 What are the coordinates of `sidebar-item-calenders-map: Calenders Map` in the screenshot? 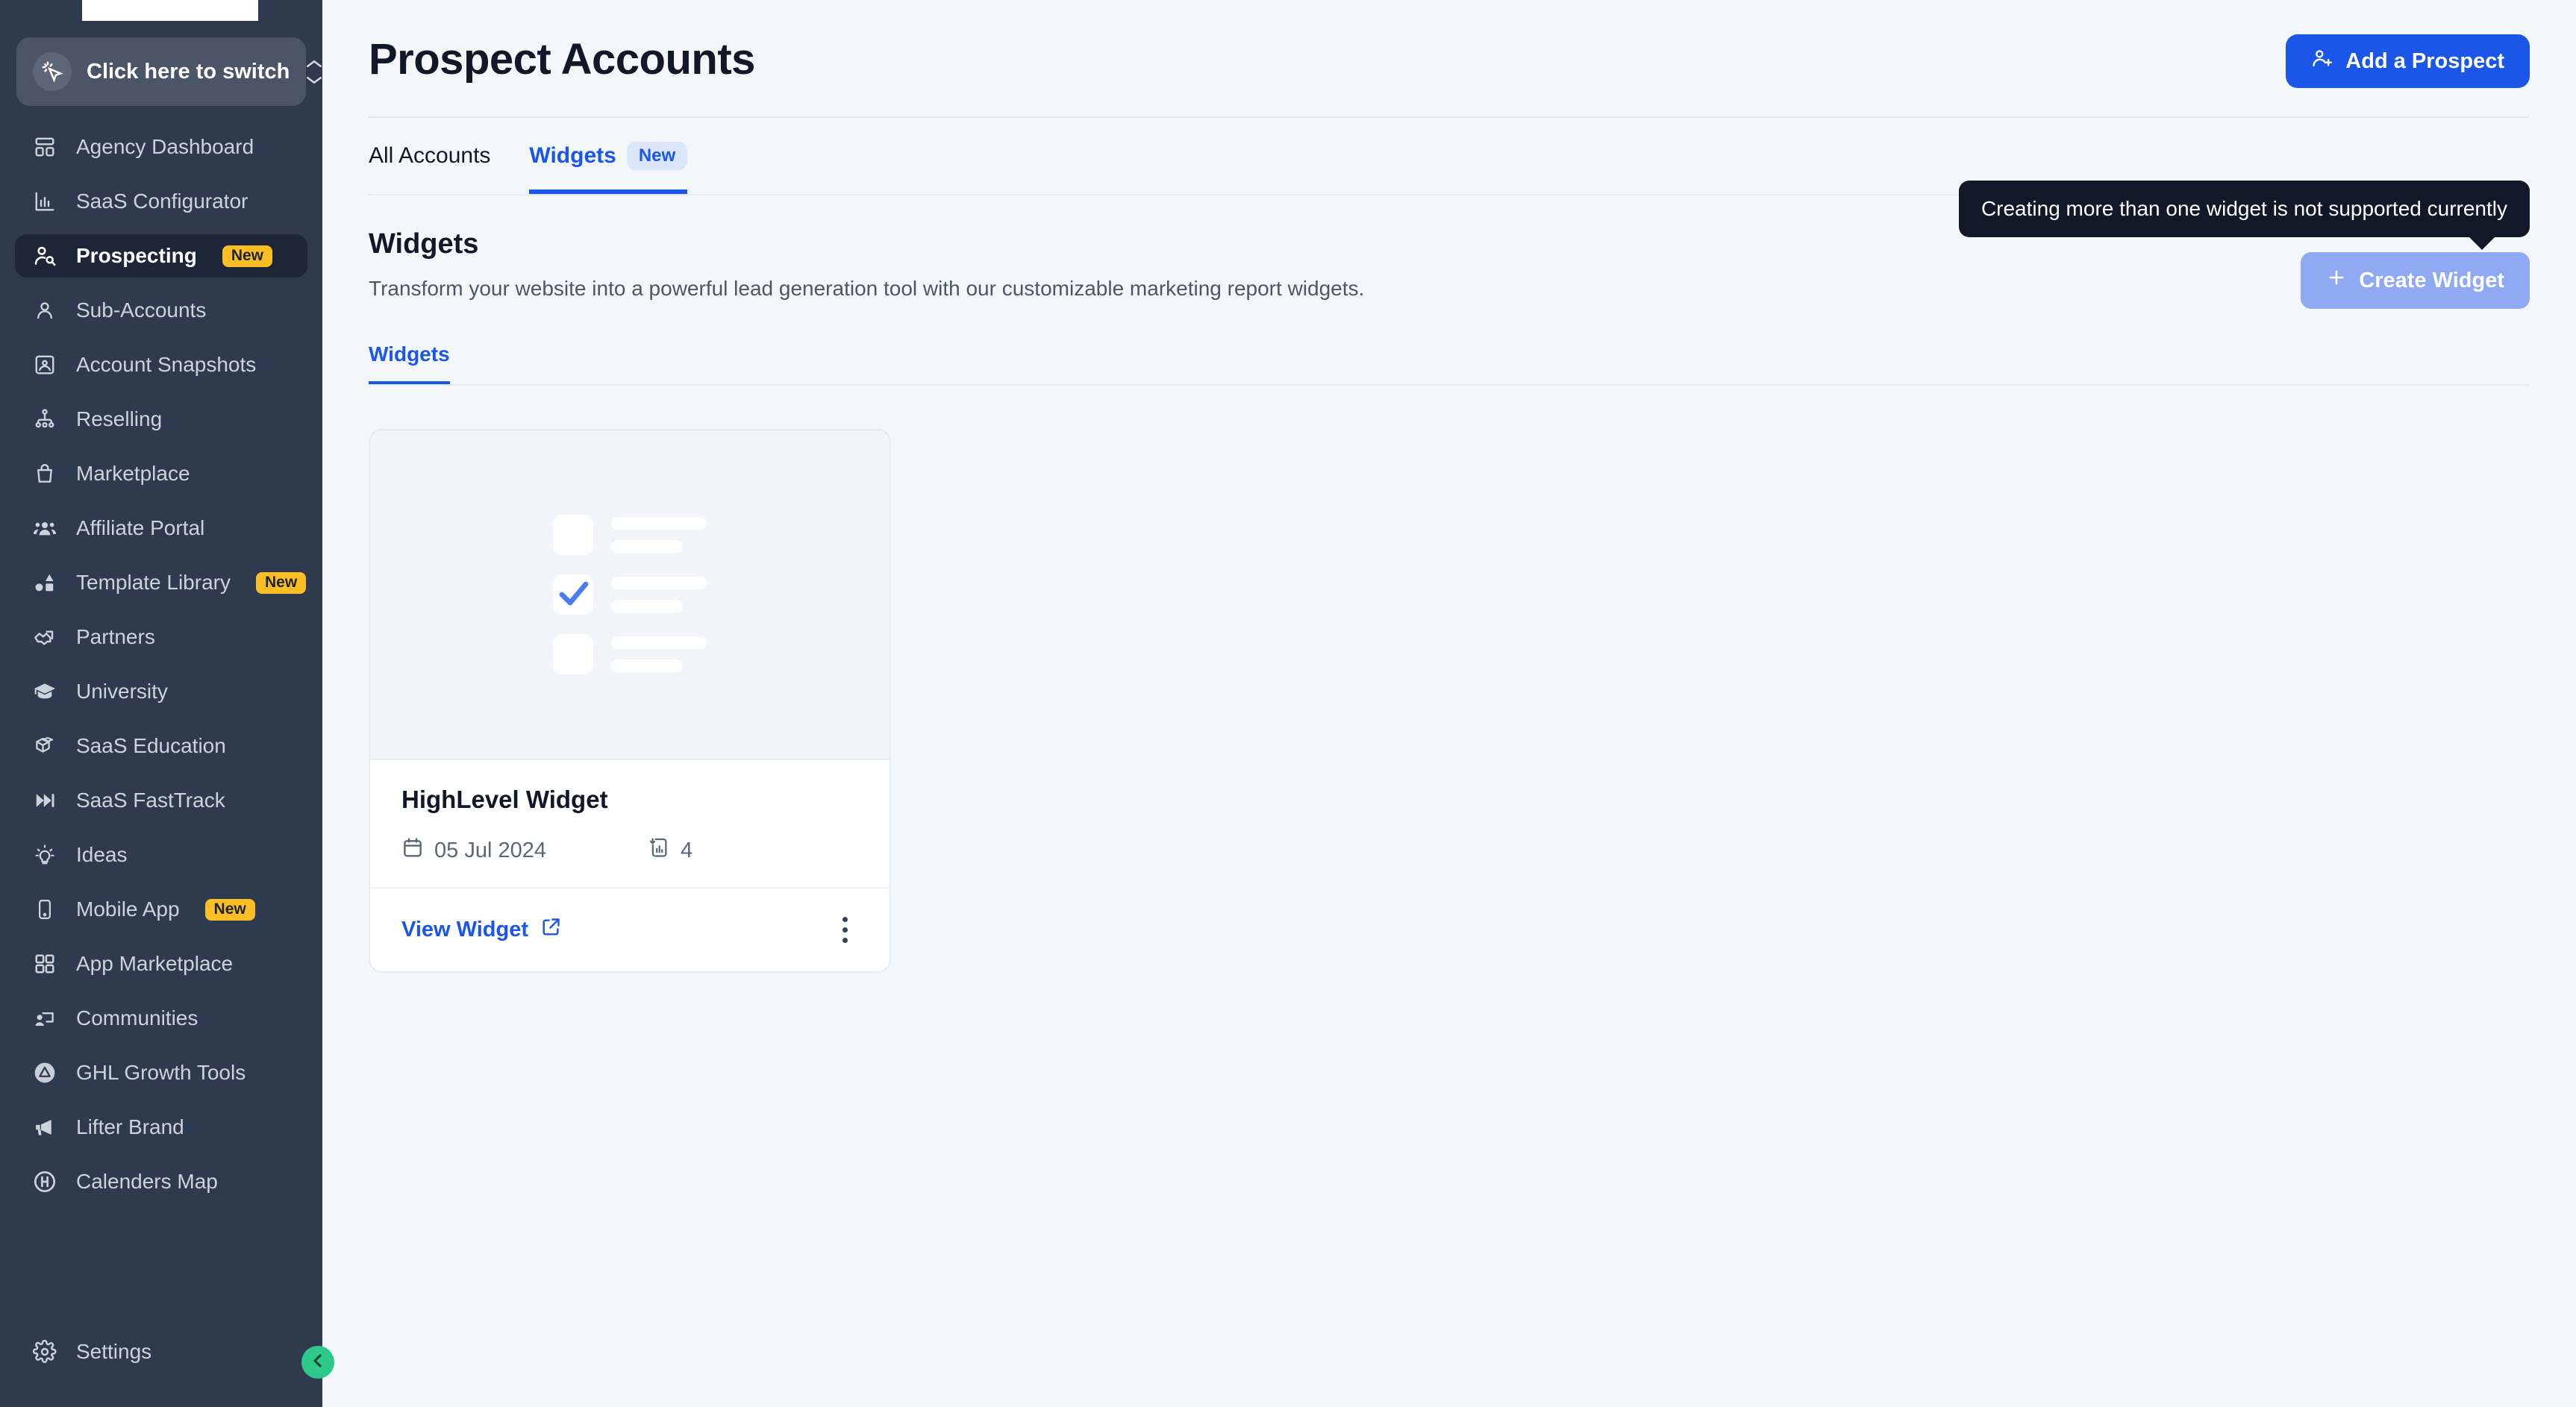 It's located at (161, 1181).